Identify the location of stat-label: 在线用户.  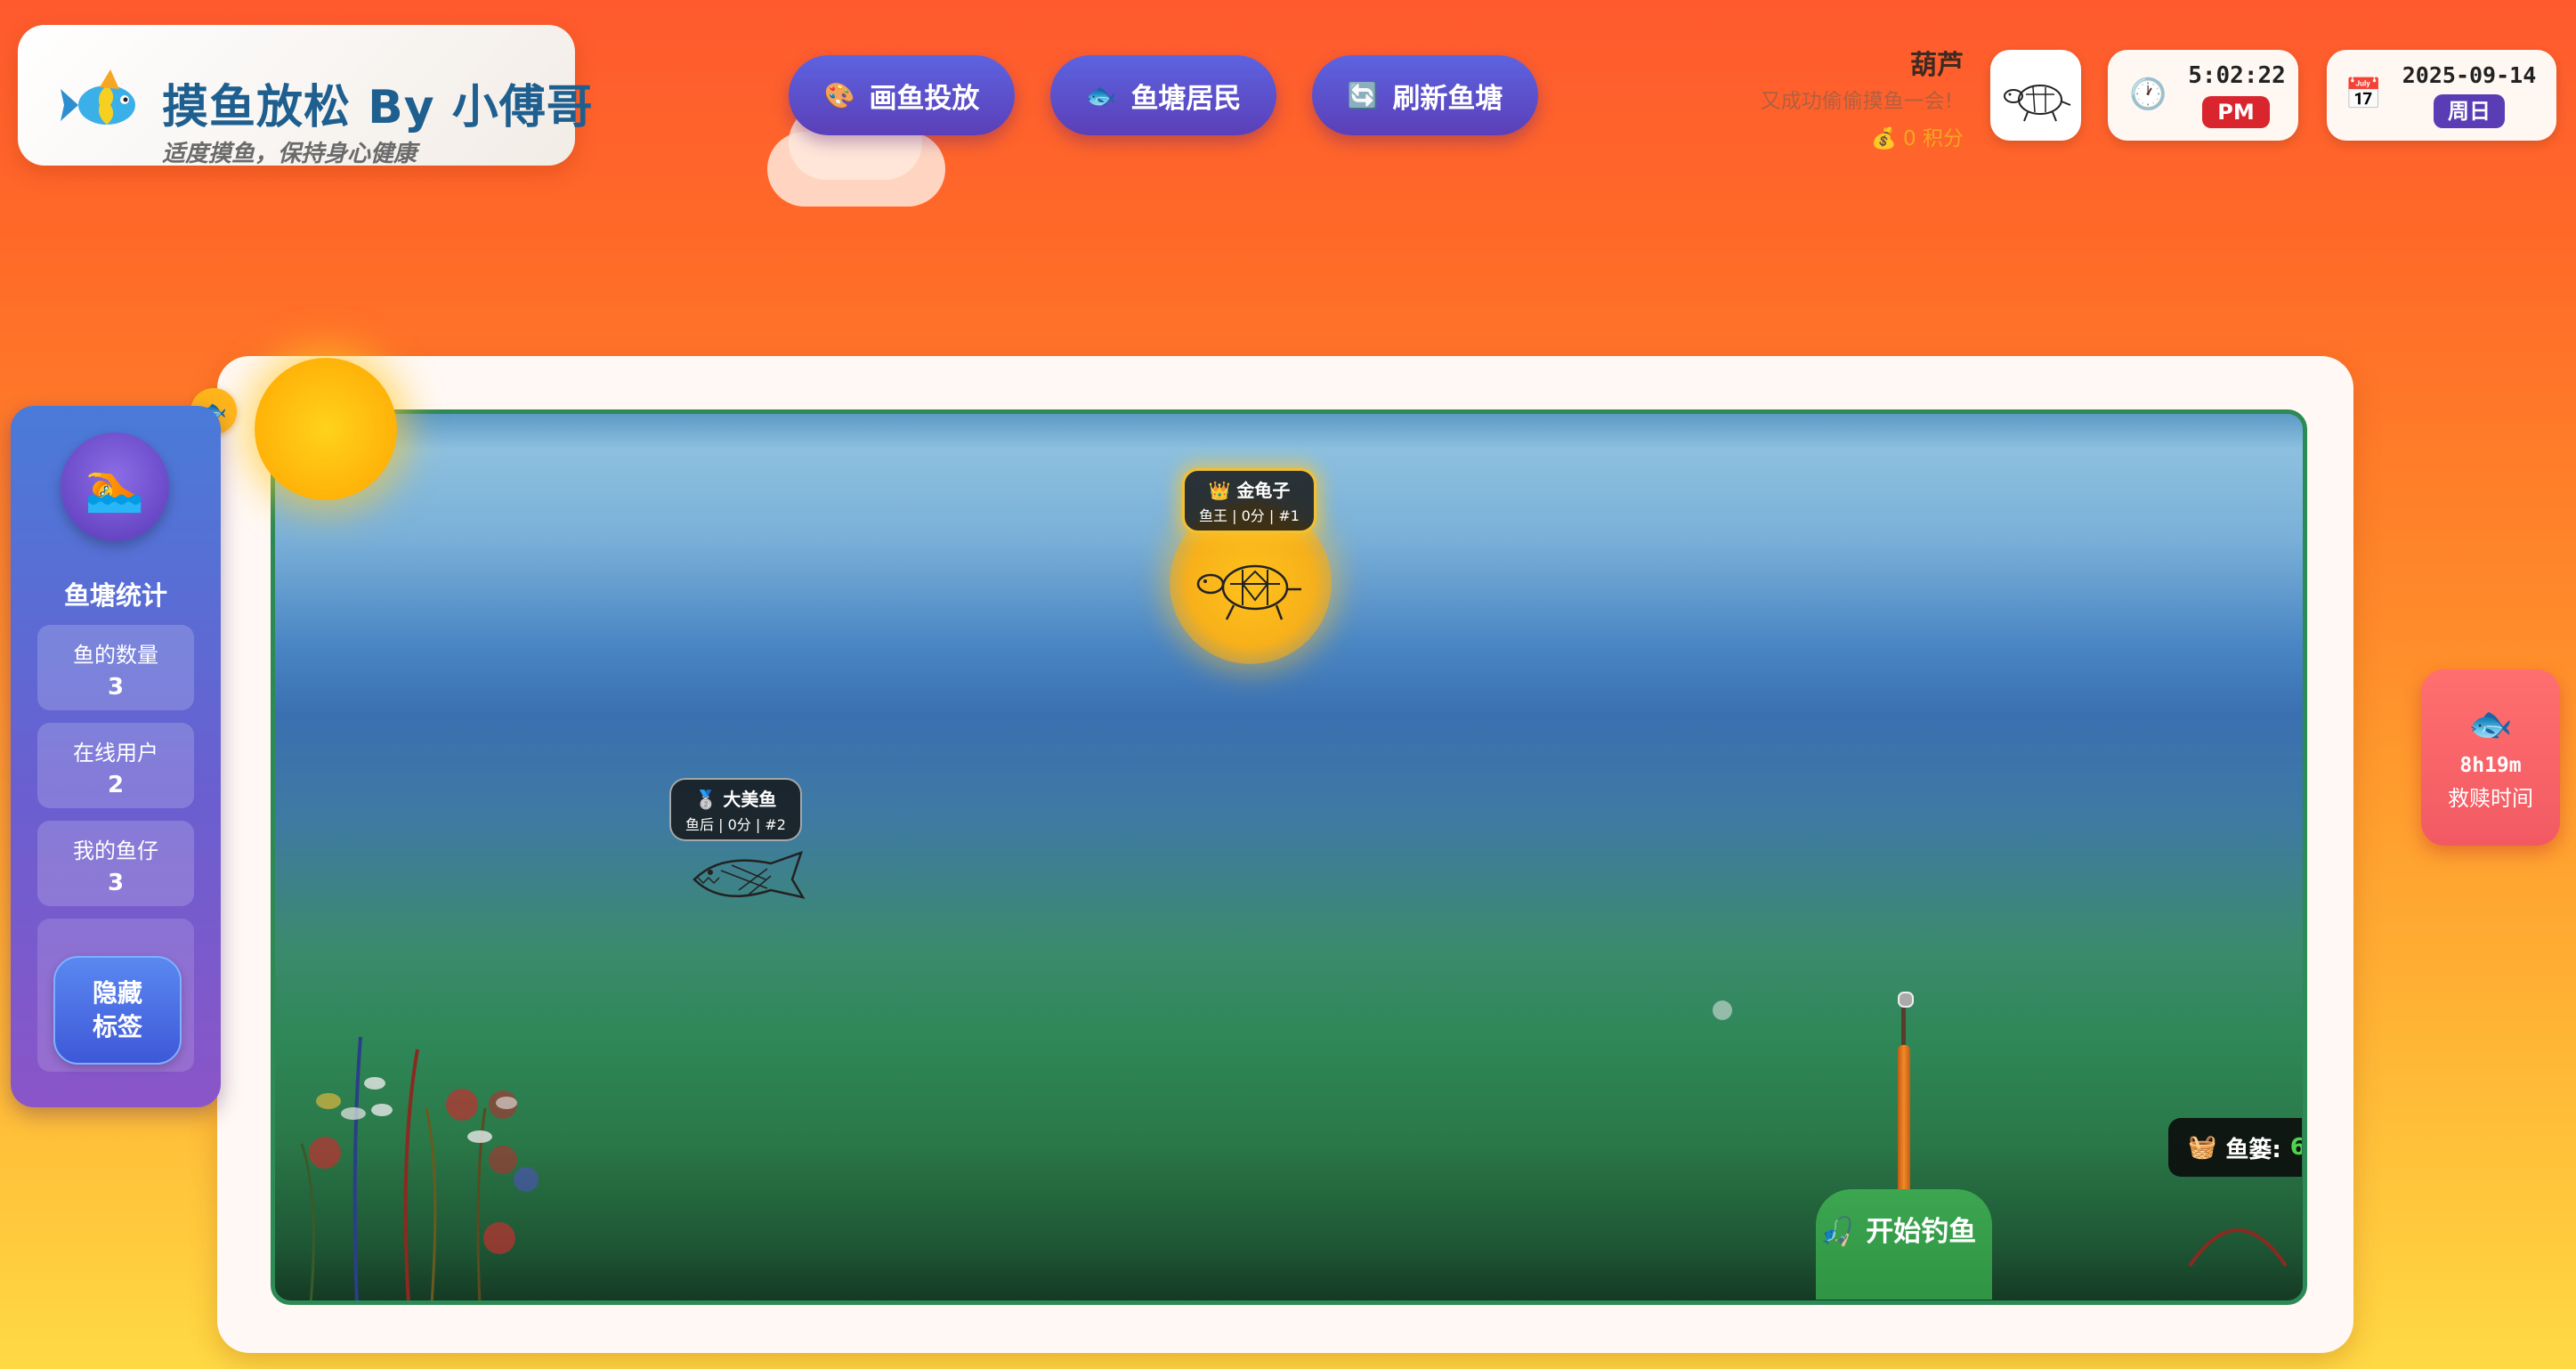
(115, 753).